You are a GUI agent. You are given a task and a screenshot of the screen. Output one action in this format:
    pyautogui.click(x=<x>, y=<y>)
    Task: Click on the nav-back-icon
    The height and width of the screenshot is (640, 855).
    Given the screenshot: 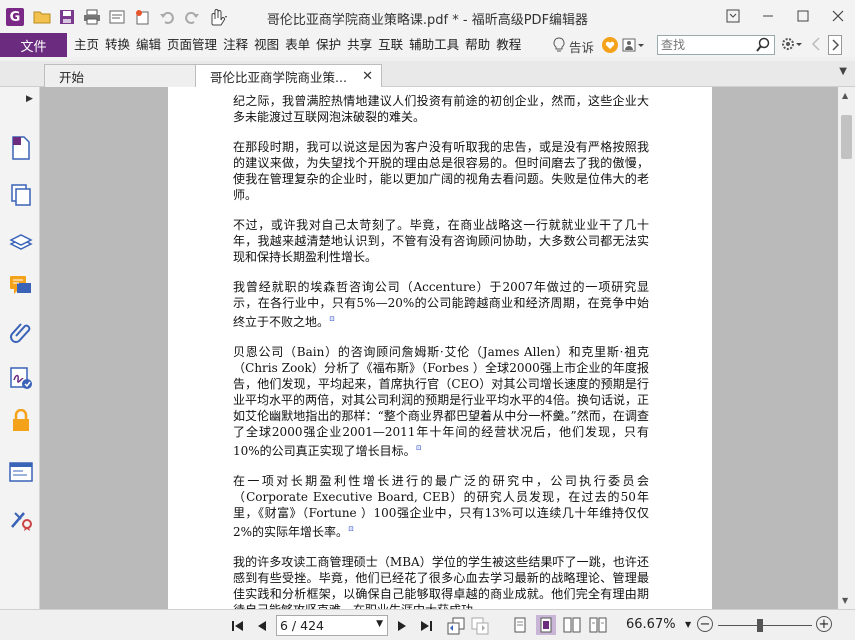 What is the action you would take?
    pyautogui.click(x=816, y=45)
    